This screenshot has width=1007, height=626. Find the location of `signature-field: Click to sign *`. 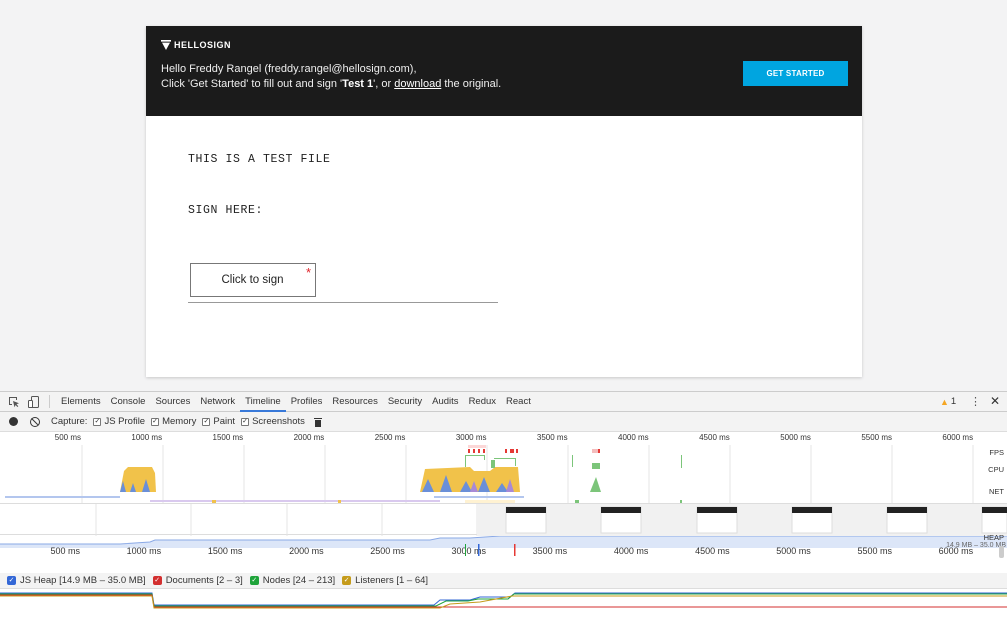

signature-field: Click to sign * is located at coordinates (253, 280).